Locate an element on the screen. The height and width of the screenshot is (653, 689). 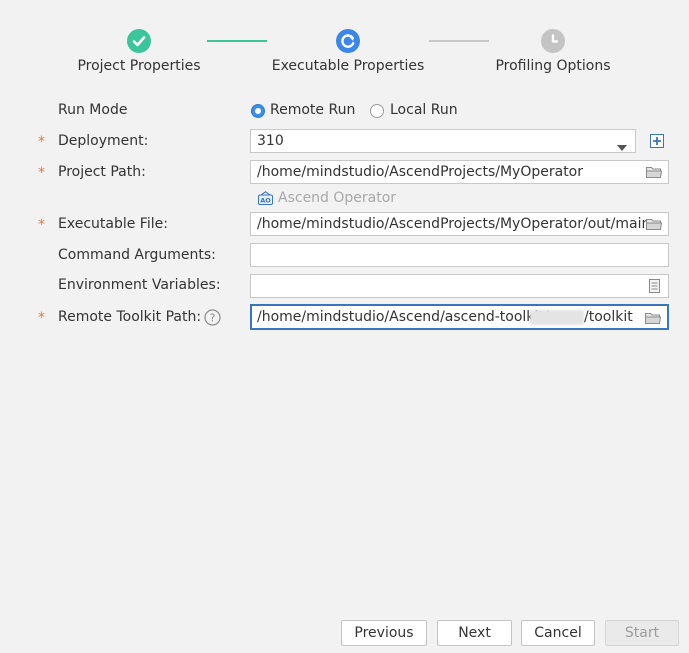
remote-toolkit-path-prefix: /home/mindstudio/Ascend/ascend-toolkit/ is located at coordinates (403, 317).